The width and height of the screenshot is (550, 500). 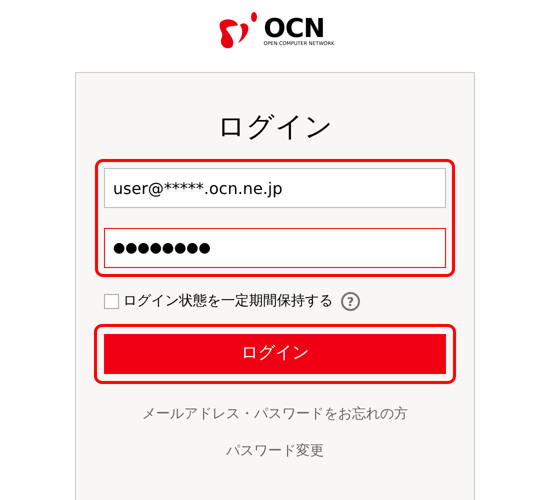 I want to click on link: メールアドレス・パスワードをお忘れの方, so click(x=275, y=414).